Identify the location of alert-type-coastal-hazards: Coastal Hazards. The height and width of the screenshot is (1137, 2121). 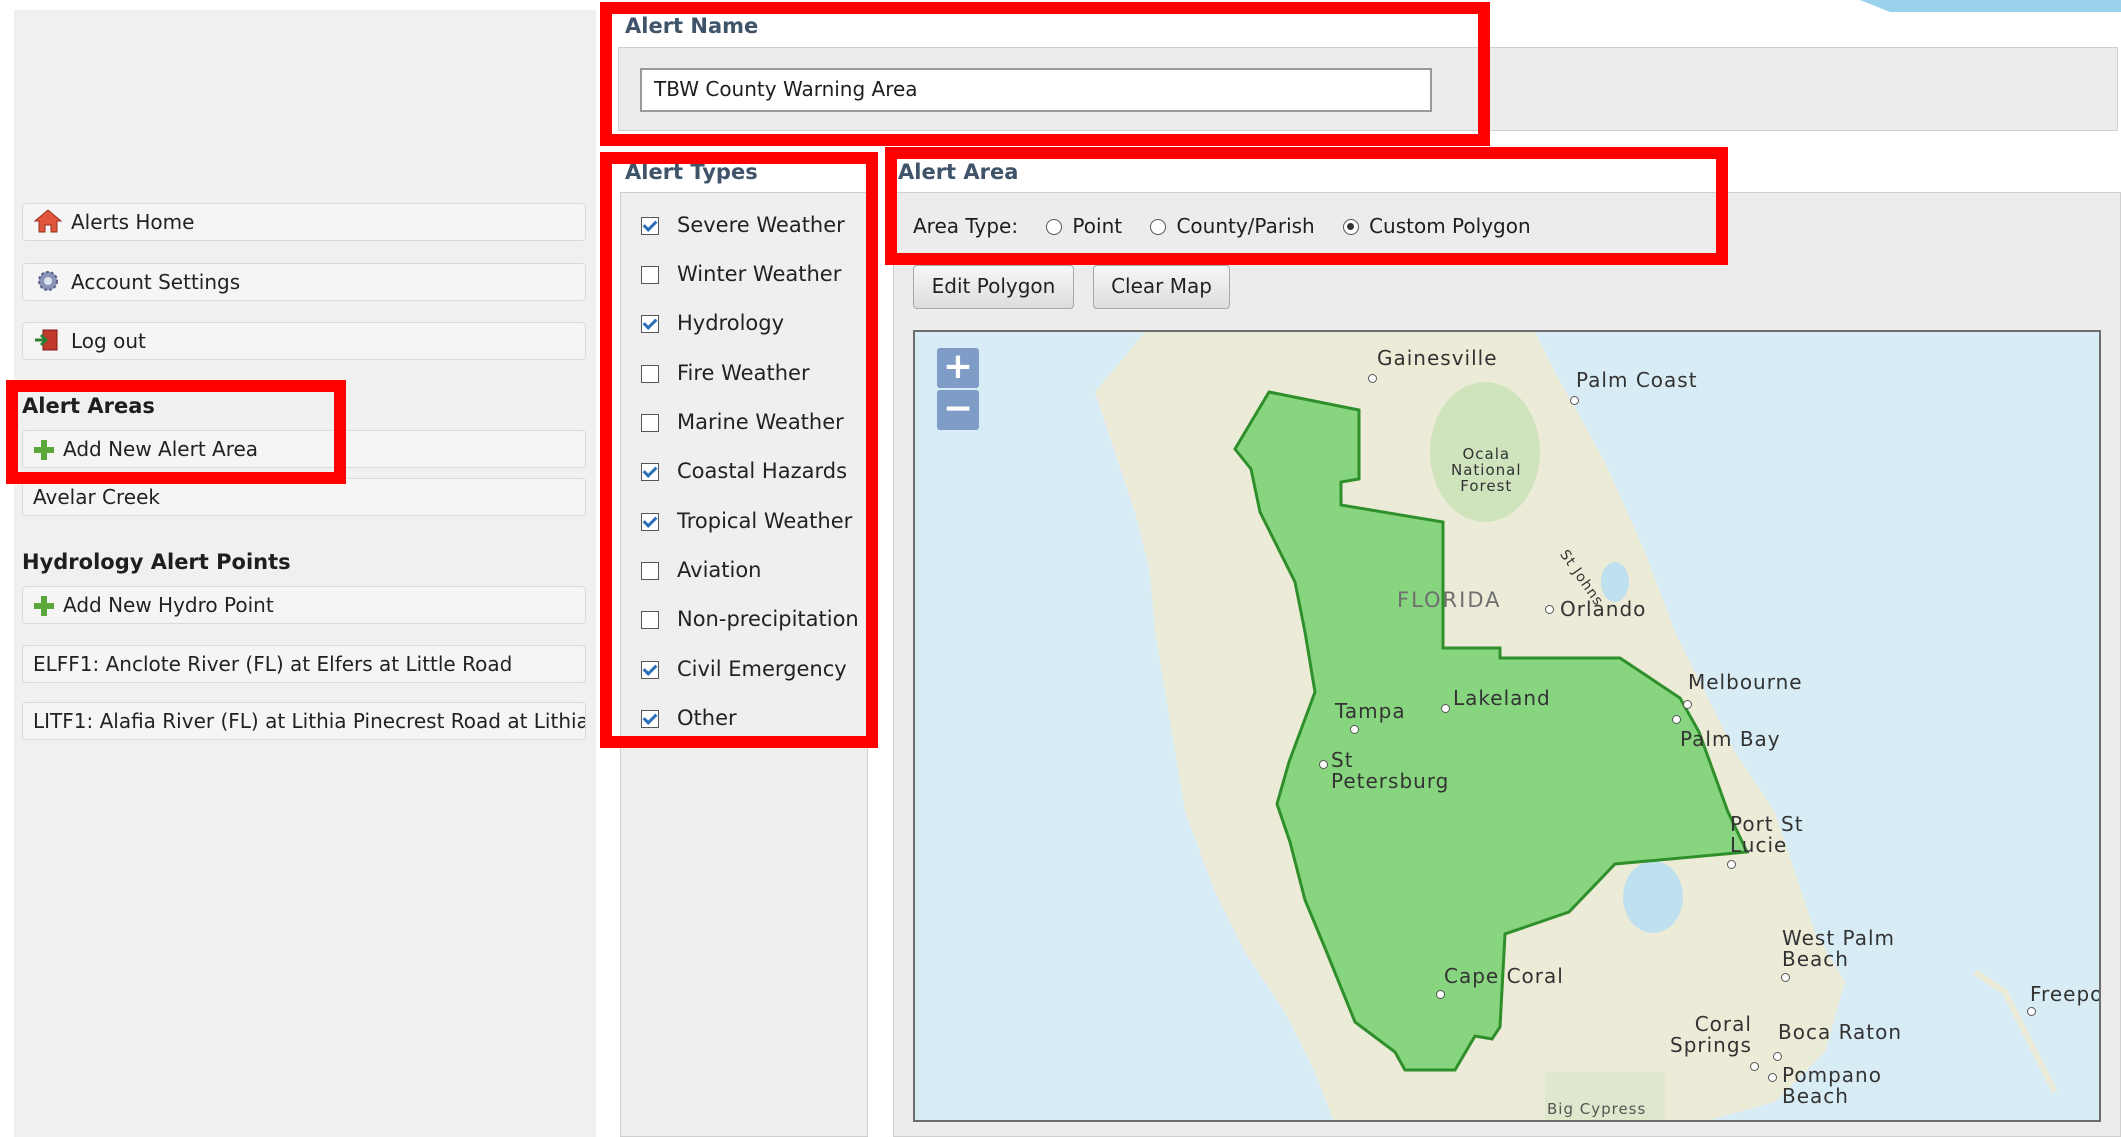
(744, 474).